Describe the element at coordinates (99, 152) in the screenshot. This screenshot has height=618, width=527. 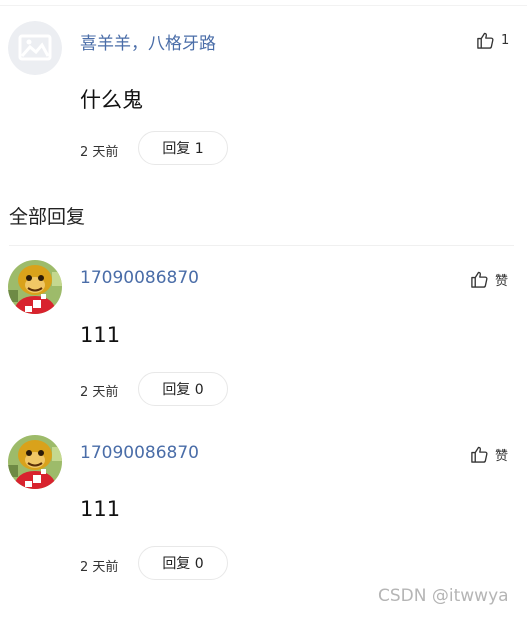
I see `comment-time: 2 天前` at that location.